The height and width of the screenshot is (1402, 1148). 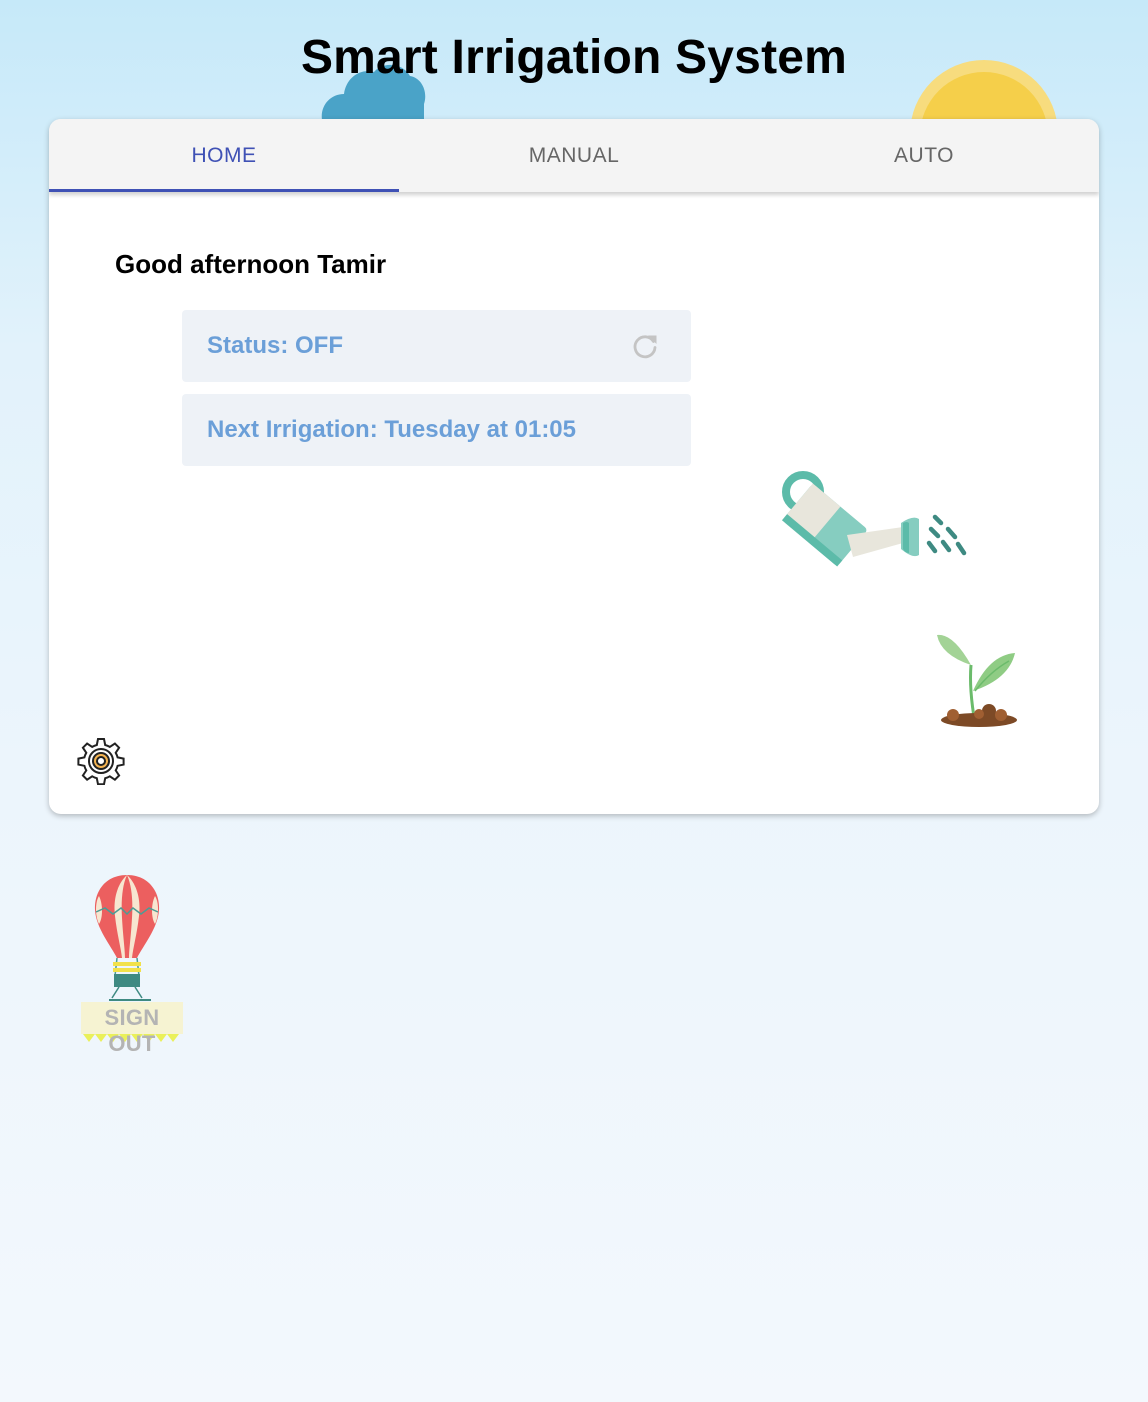 What do you see at coordinates (924, 155) in the screenshot?
I see `tab-auto: AUTO` at bounding box center [924, 155].